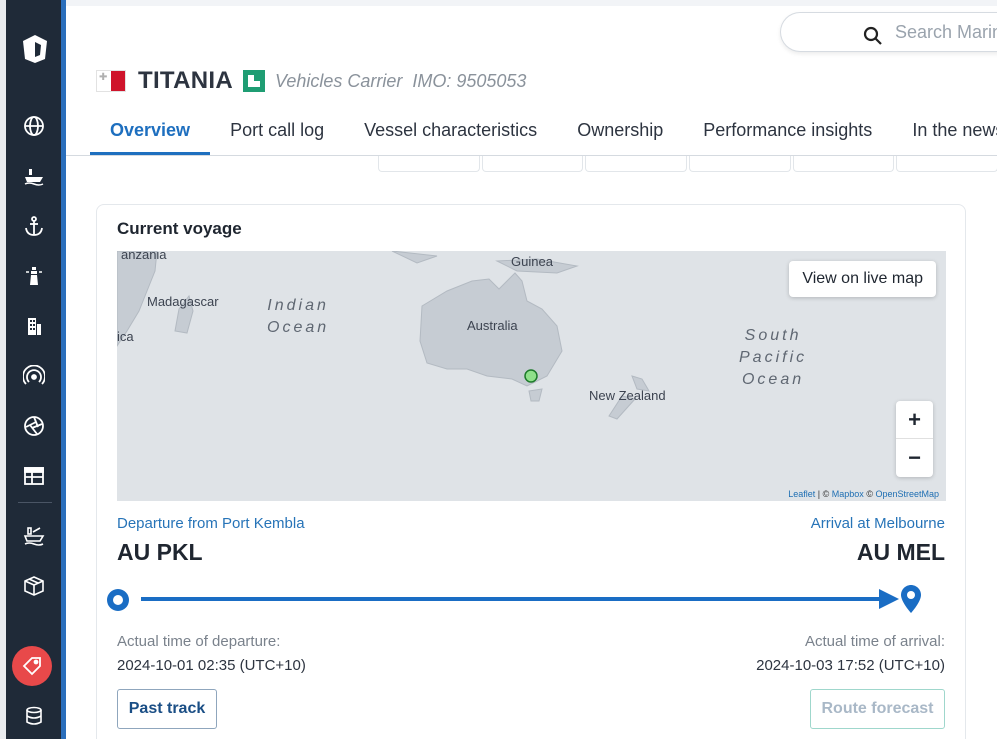  What do you see at coordinates (911, 599) in the screenshot?
I see `destination-pin-icon` at bounding box center [911, 599].